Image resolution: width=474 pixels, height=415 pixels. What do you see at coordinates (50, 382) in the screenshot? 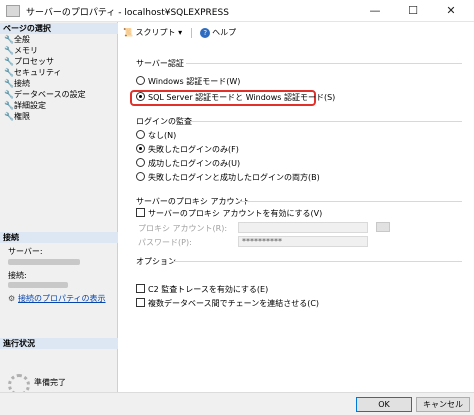
I see `progress-status: 準備完了` at bounding box center [50, 382].